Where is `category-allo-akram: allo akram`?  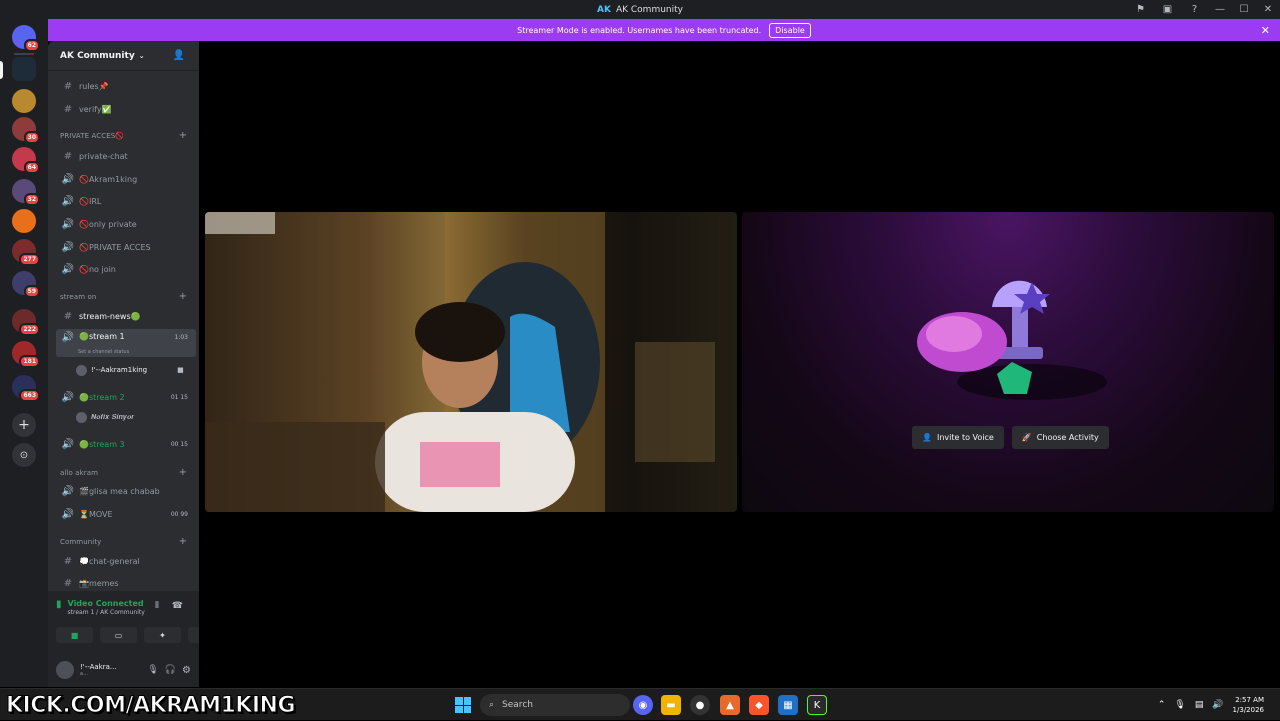
category-allo-akram: allo akram is located at coordinates (79, 473).